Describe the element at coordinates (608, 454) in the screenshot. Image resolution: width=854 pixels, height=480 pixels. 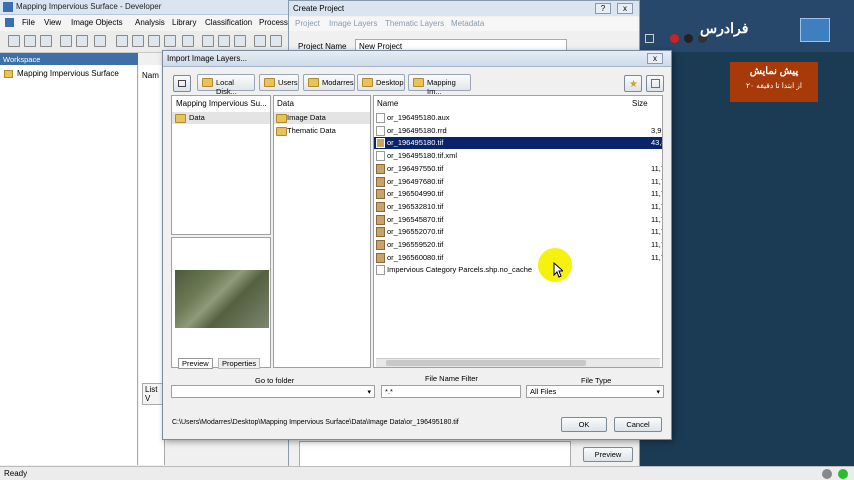
I see `preview-button: Preview` at that location.